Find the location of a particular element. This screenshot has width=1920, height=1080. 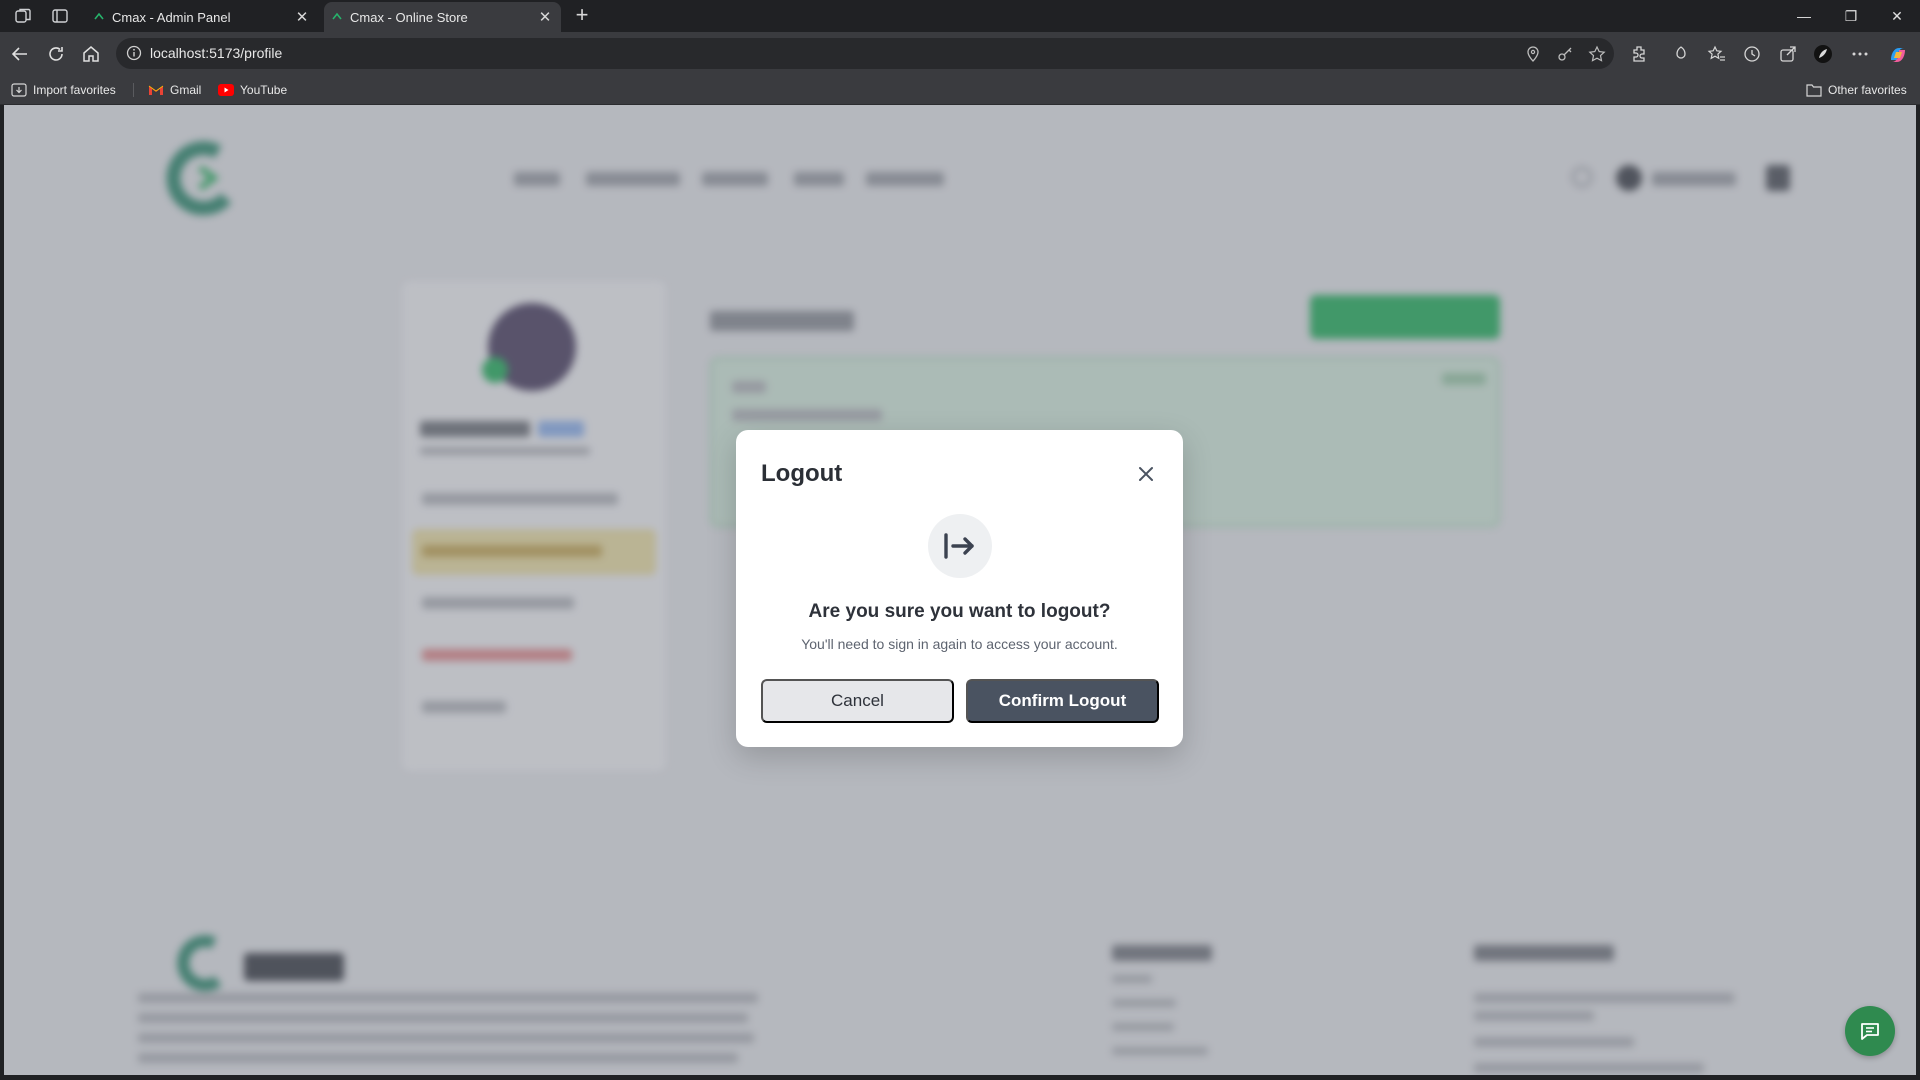

tab-online-store: Cmax - Online Store ✕ is located at coordinates (442, 17).